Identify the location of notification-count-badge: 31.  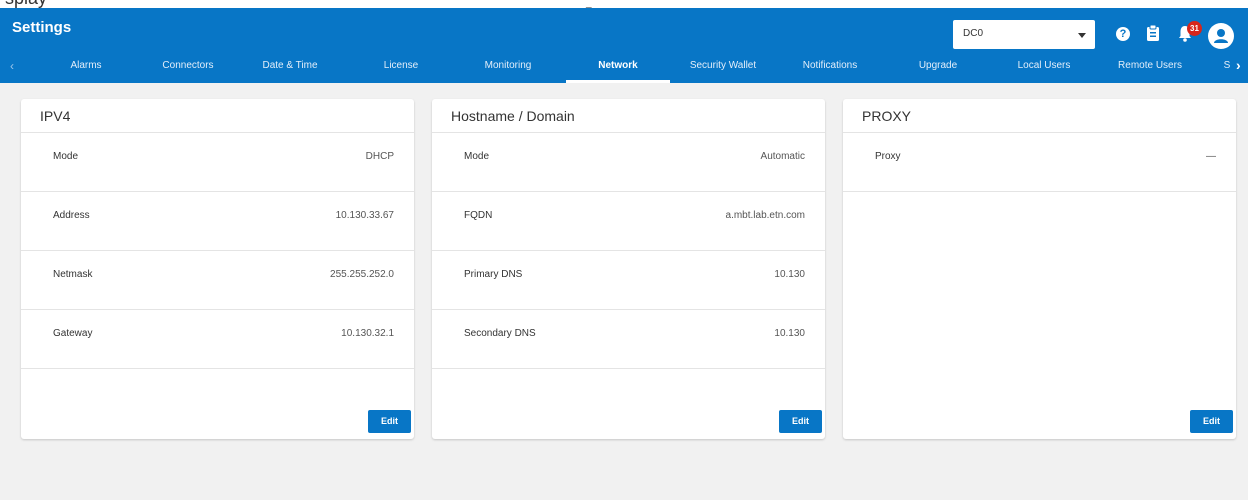
(1194, 28).